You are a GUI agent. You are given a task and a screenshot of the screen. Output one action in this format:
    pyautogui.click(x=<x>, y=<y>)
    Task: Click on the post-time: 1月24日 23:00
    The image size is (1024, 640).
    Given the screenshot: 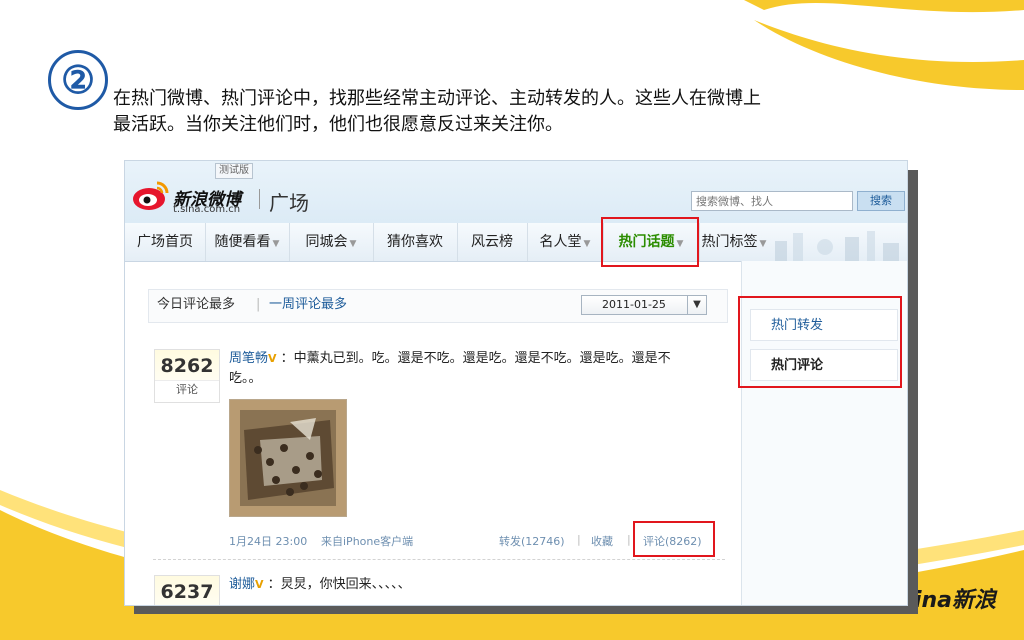 What is the action you would take?
    pyautogui.click(x=268, y=541)
    